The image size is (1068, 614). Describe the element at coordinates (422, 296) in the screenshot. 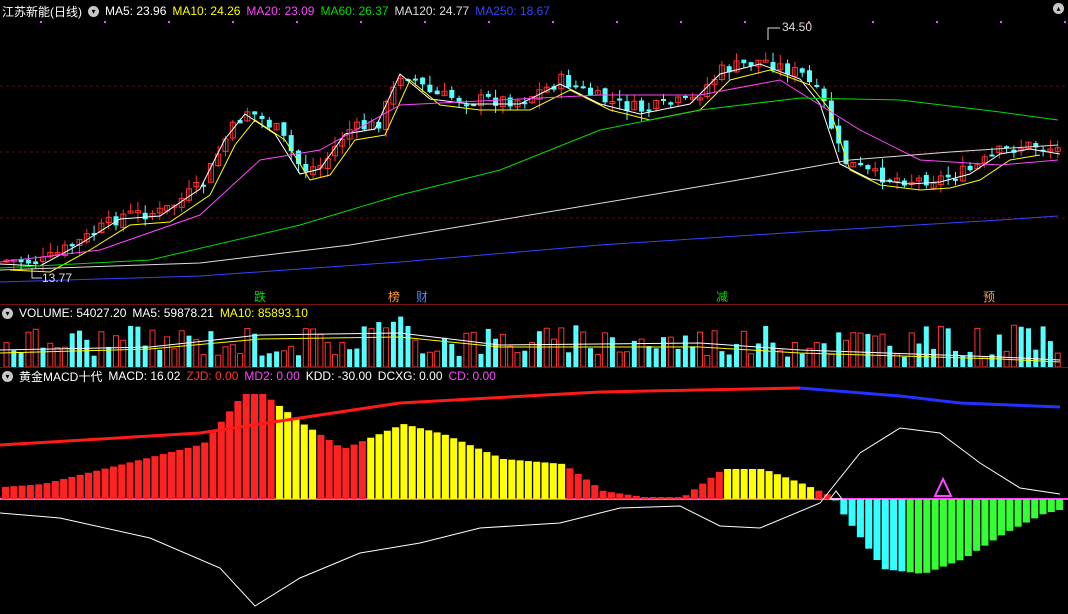

I see `marker-cai: 财` at that location.